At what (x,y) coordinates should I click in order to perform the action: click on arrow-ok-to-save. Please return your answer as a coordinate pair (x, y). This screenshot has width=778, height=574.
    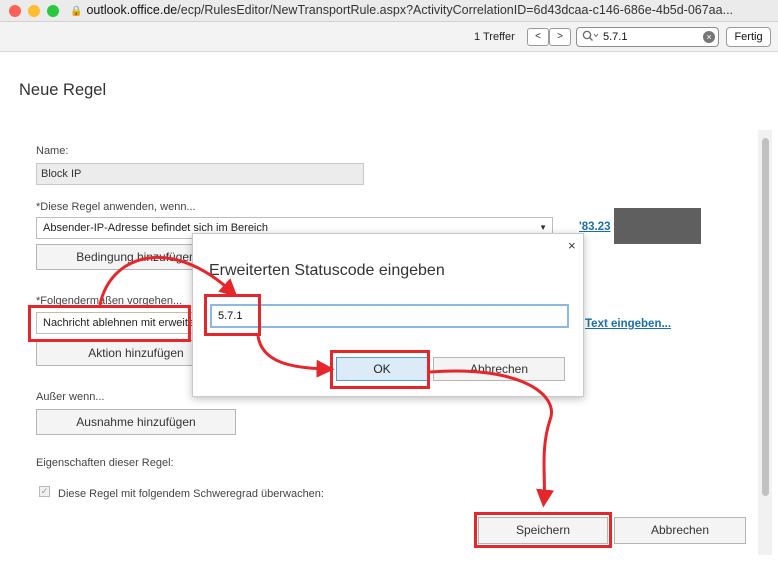
    Looking at the image, I should click on (491, 438).